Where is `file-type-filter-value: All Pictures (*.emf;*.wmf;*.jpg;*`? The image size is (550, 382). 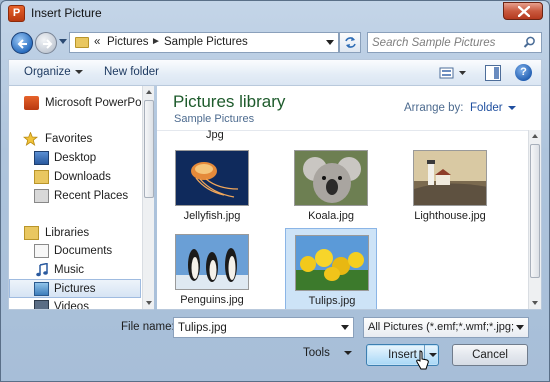
file-type-filter-value: All Pictures (*.emf;*.wmf;*.jpg;* is located at coordinates (441, 327).